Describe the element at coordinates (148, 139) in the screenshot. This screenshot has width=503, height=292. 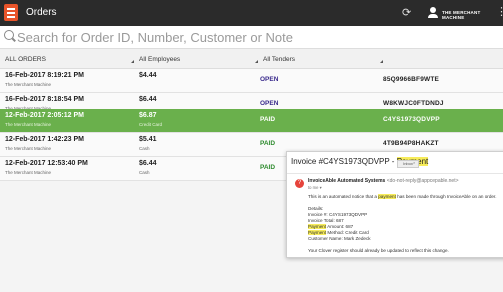
I see `order-amount: $5.41` at that location.